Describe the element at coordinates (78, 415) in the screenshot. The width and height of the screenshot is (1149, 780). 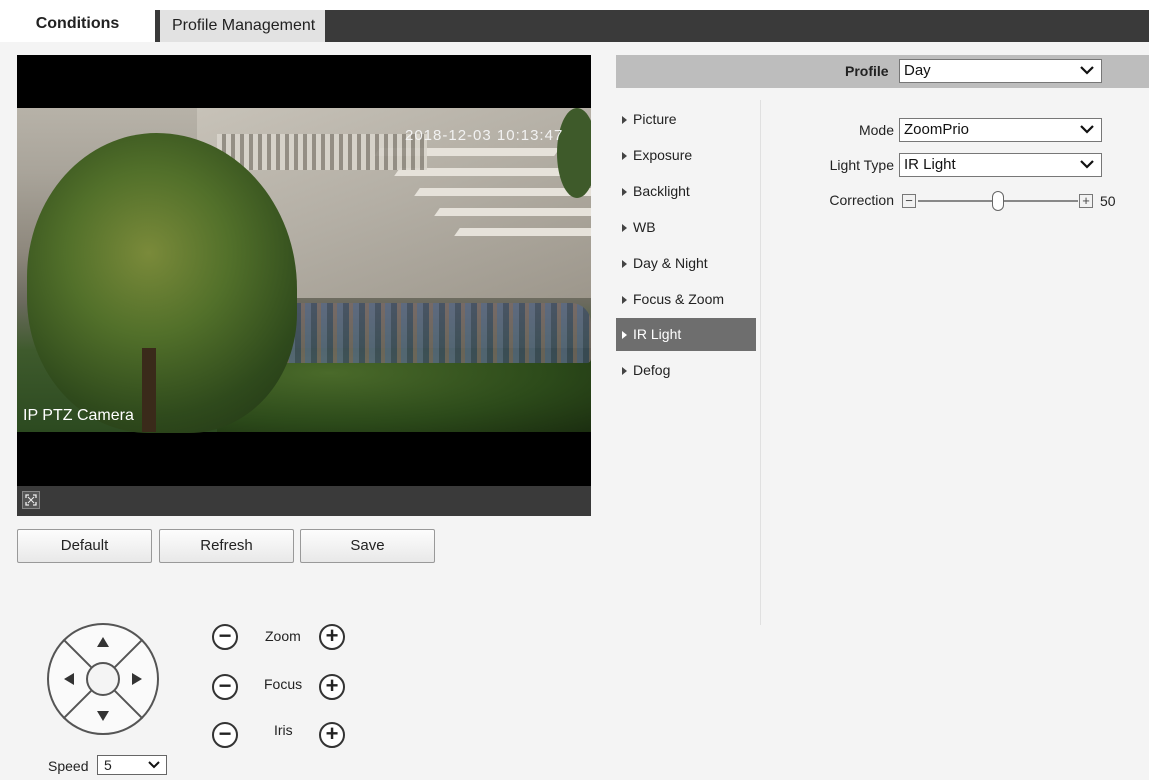
I see `osd-camera-name: IP PTZ Camera` at that location.